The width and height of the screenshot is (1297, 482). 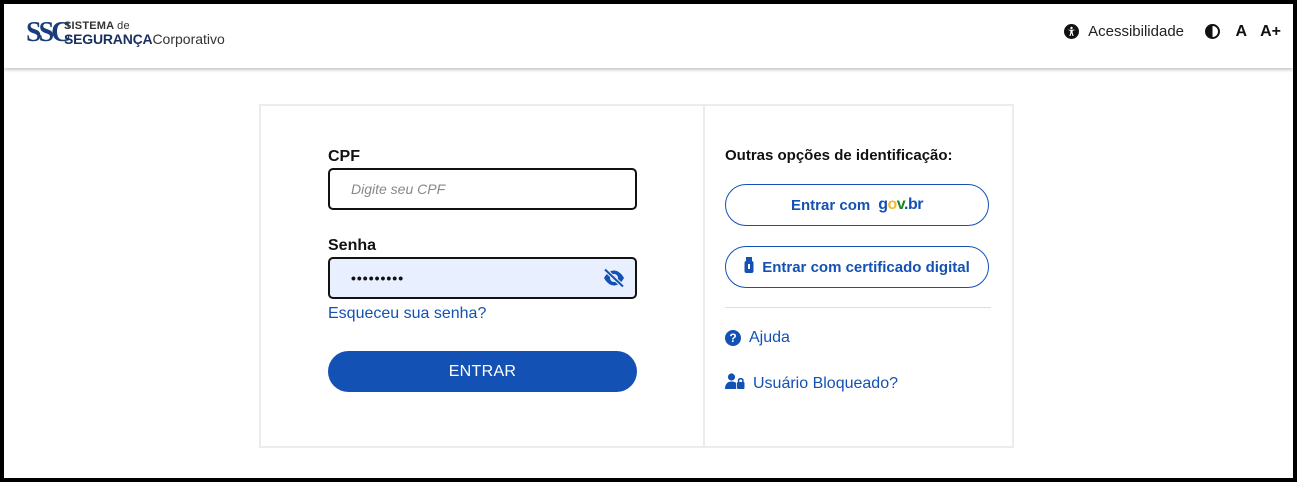 I want to click on question-circle-icon: ?, so click(x=733, y=338).